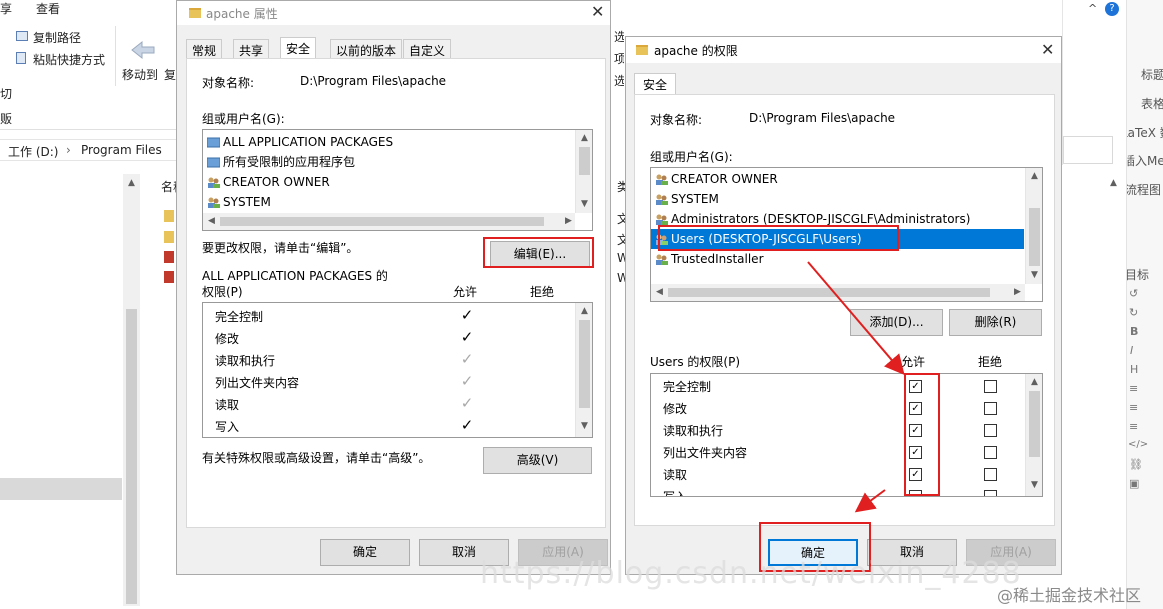 Image resolution: width=1163 pixels, height=609 pixels. Describe the element at coordinates (856, 387) in the screenshot. I see `annotation-arrows` at that location.